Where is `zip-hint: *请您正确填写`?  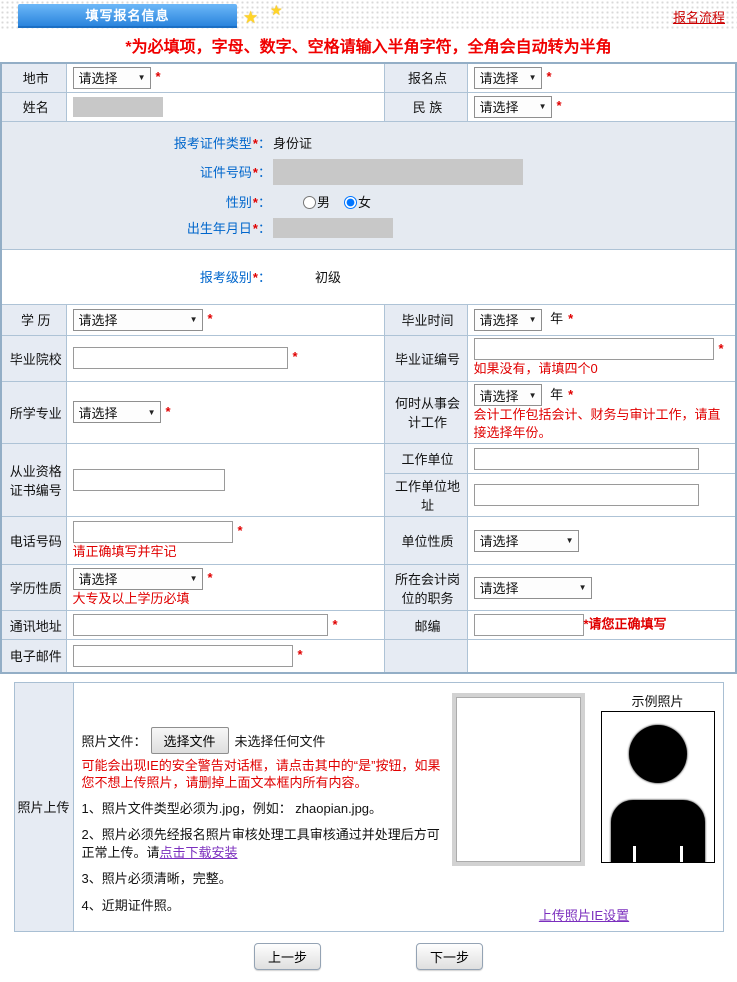
zip-hint: *请您正确填写 is located at coordinates (625, 624).